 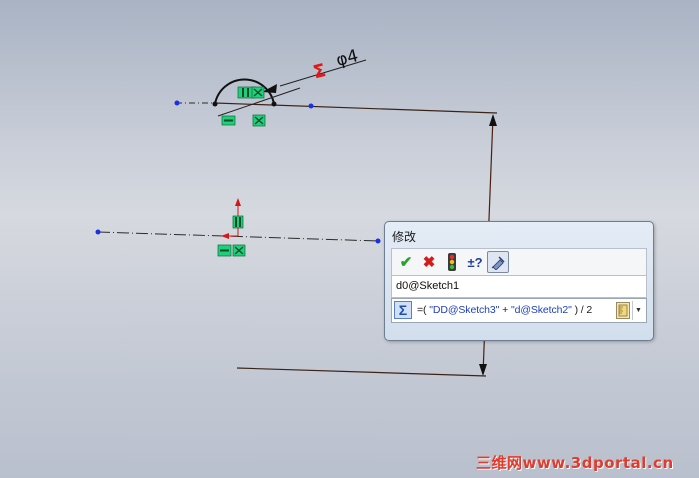 I want to click on dimension-name-field: d0@Sketch1, so click(x=519, y=286).